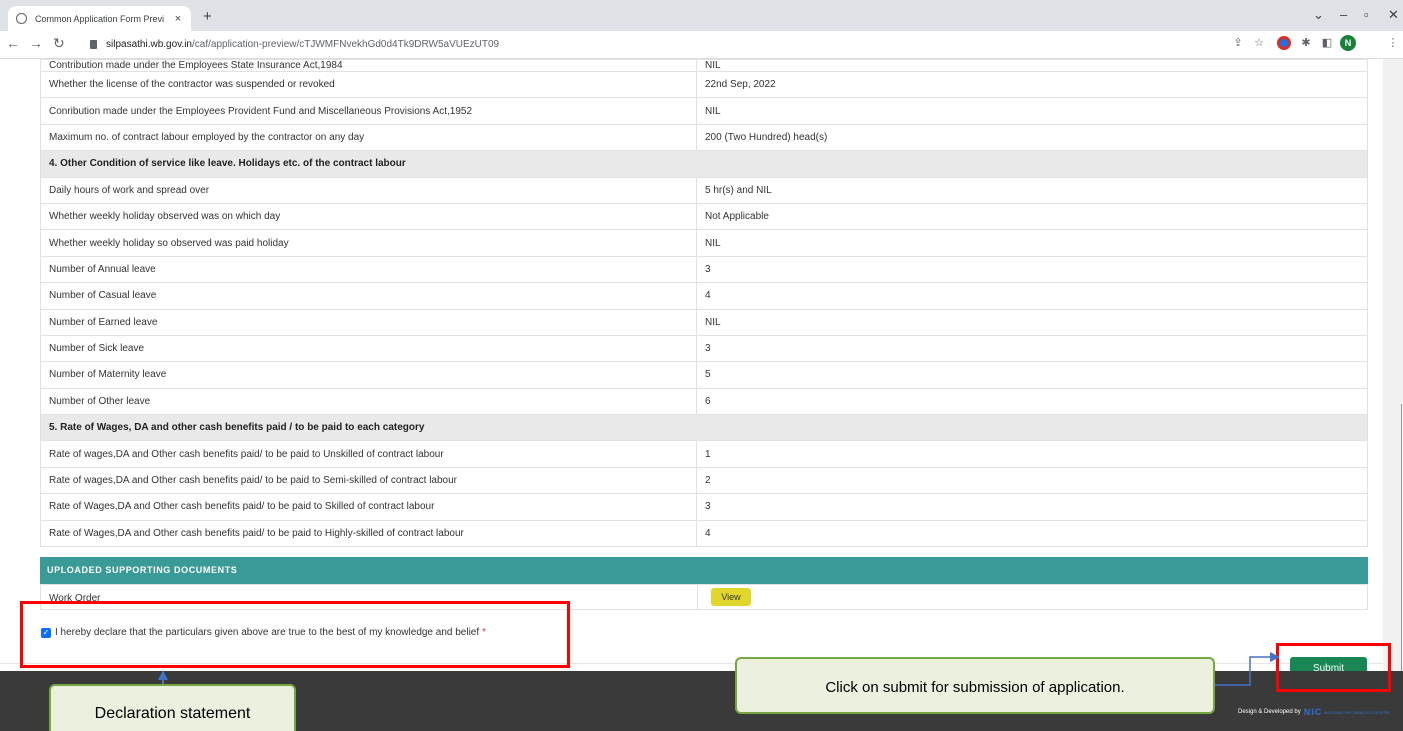 The width and height of the screenshot is (1403, 731). What do you see at coordinates (719, 669) in the screenshot?
I see `annotation-arrows` at bounding box center [719, 669].